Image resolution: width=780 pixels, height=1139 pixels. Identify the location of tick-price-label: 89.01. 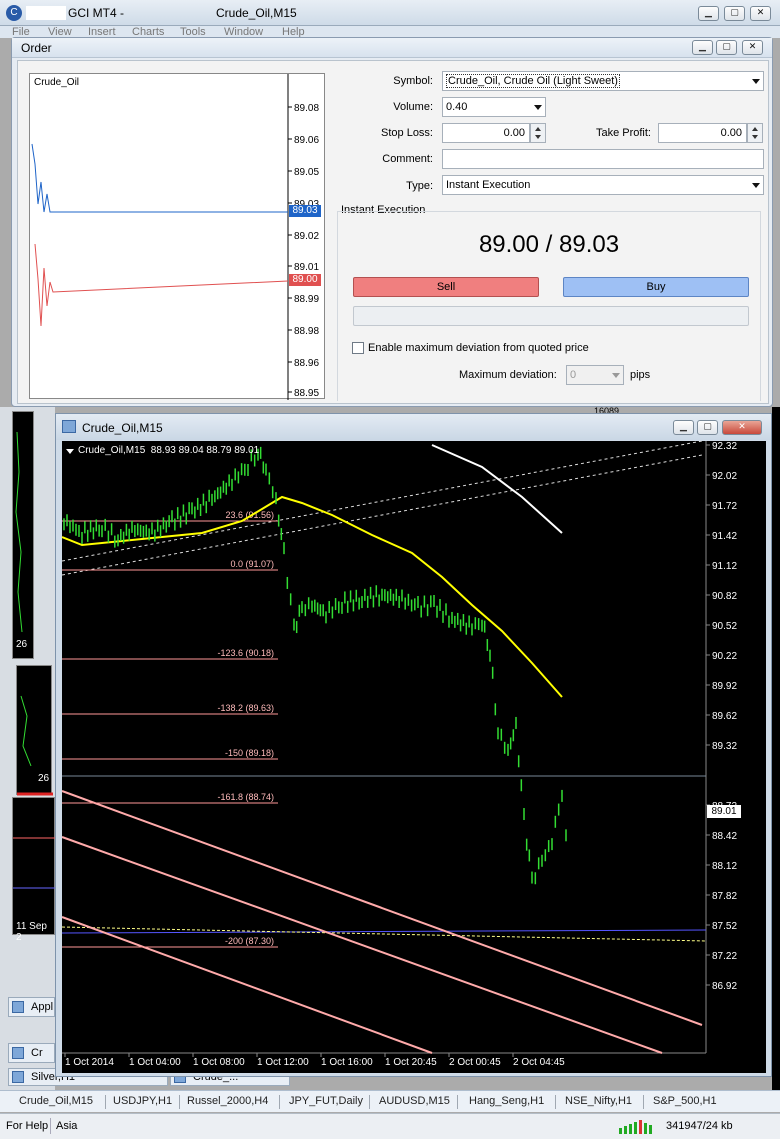
(306, 267).